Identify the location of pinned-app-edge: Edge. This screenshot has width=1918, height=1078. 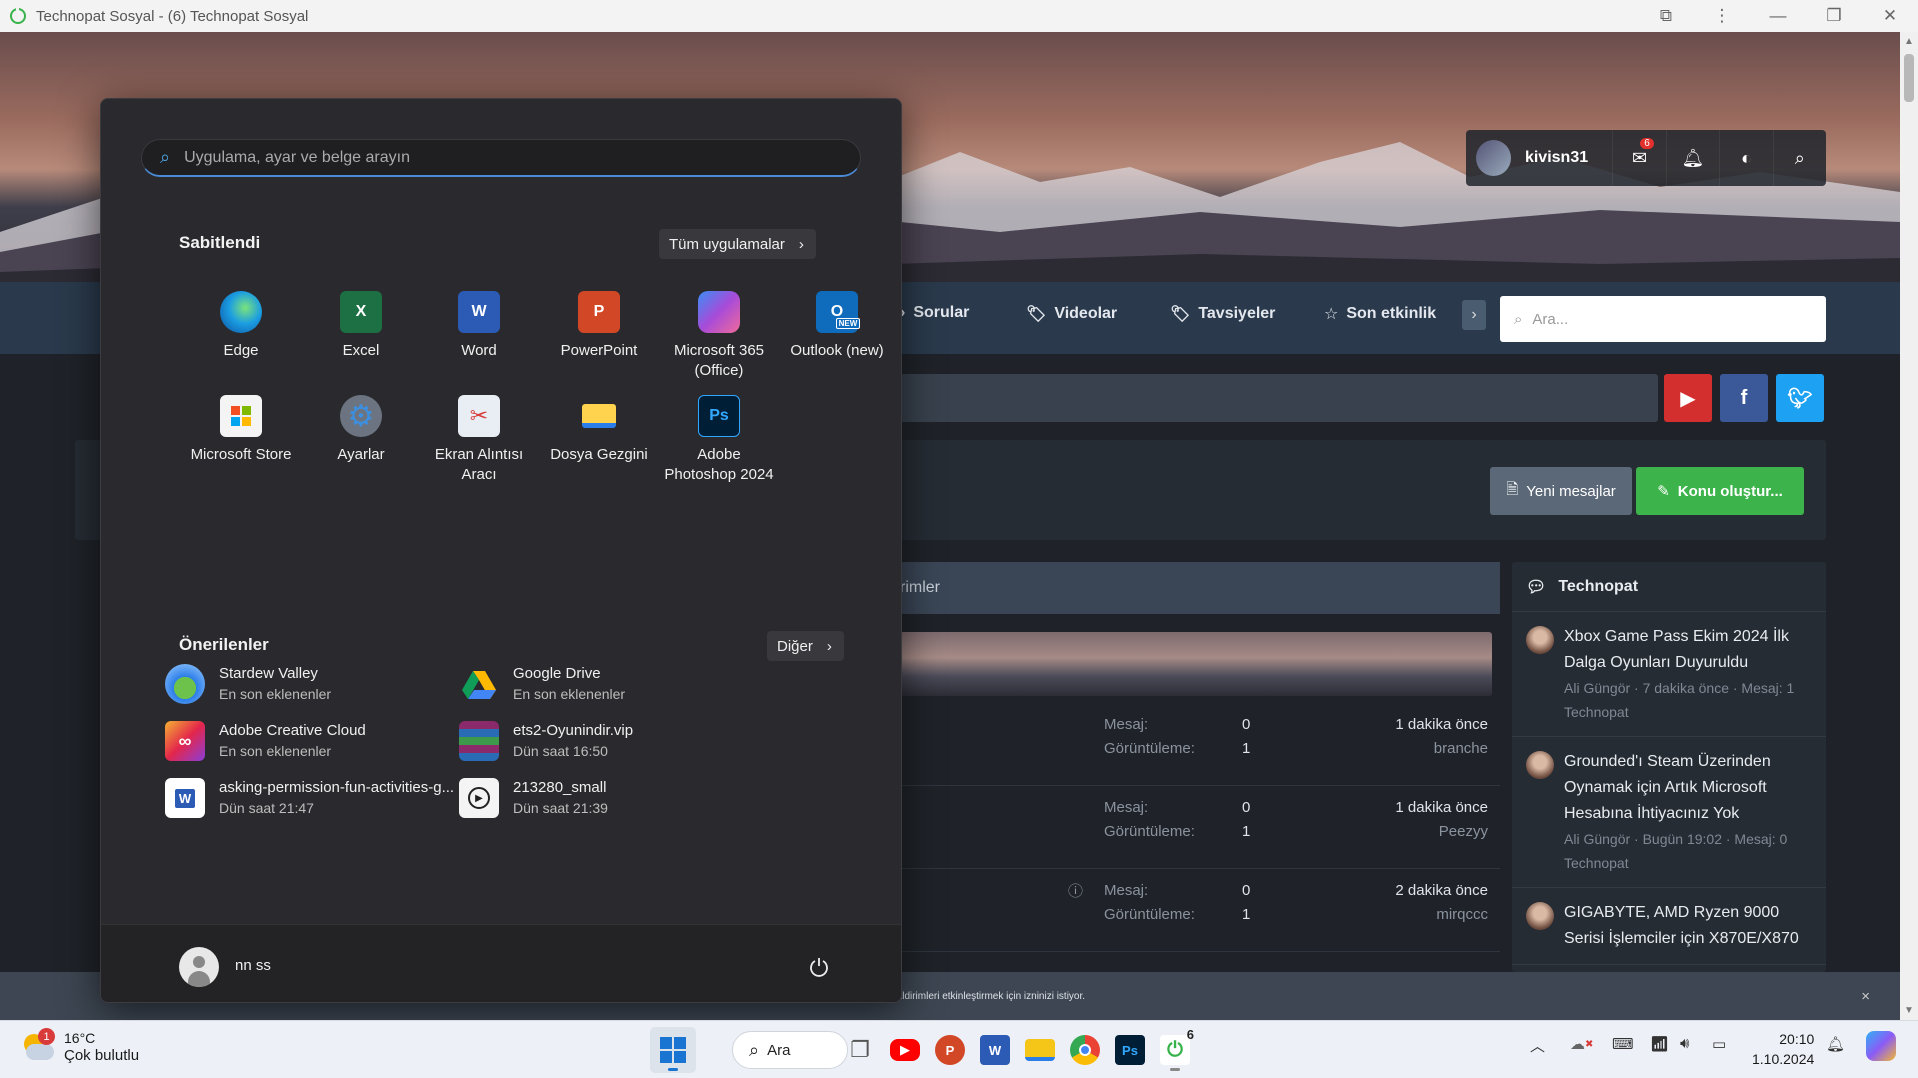
(241, 326).